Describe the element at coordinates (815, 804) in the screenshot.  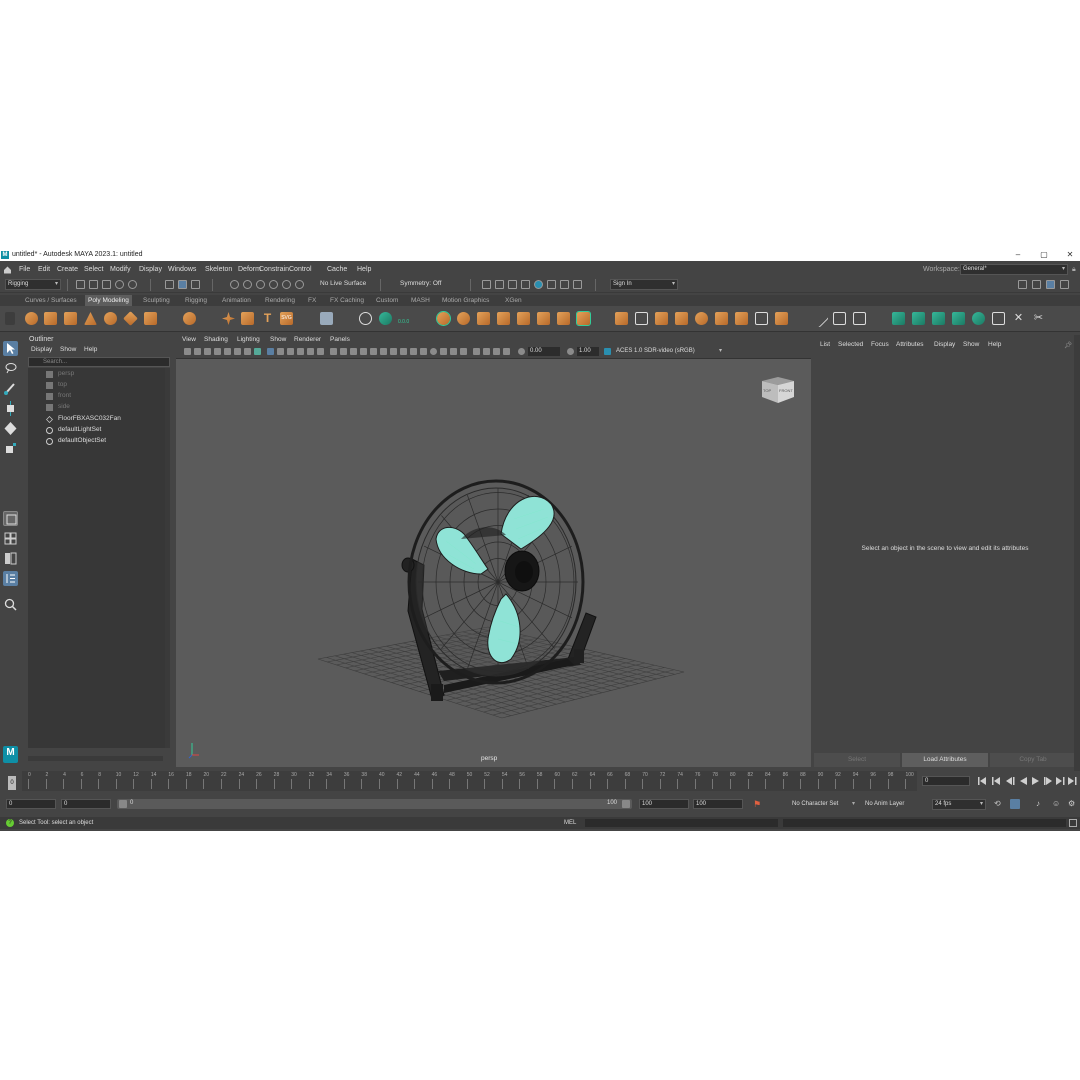
I see `character-set-dropdown: No Character Set` at that location.